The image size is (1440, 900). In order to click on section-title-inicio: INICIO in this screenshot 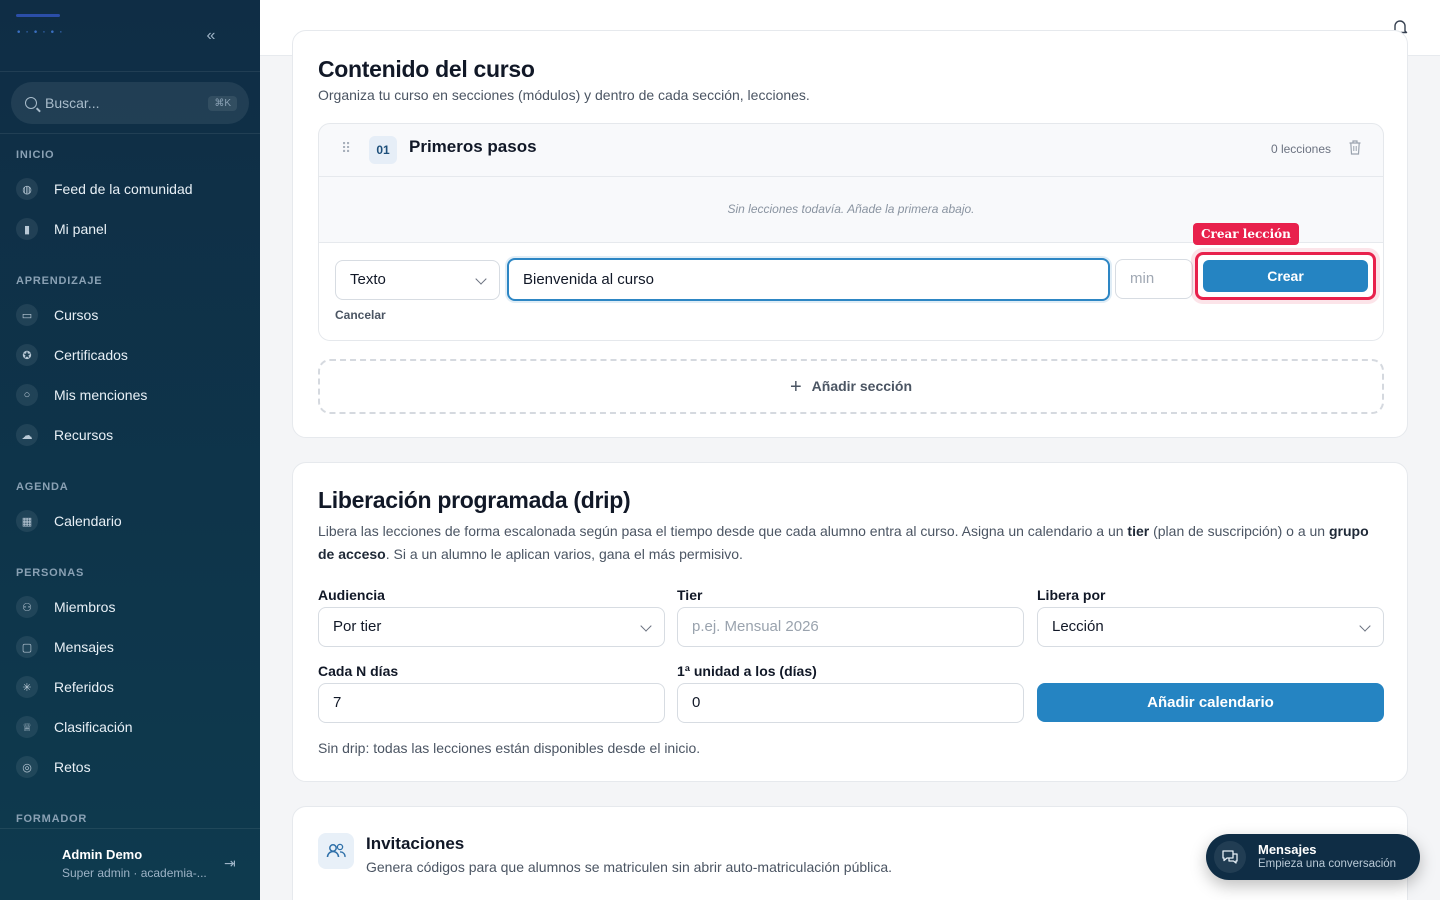, I will do `click(35, 155)`.